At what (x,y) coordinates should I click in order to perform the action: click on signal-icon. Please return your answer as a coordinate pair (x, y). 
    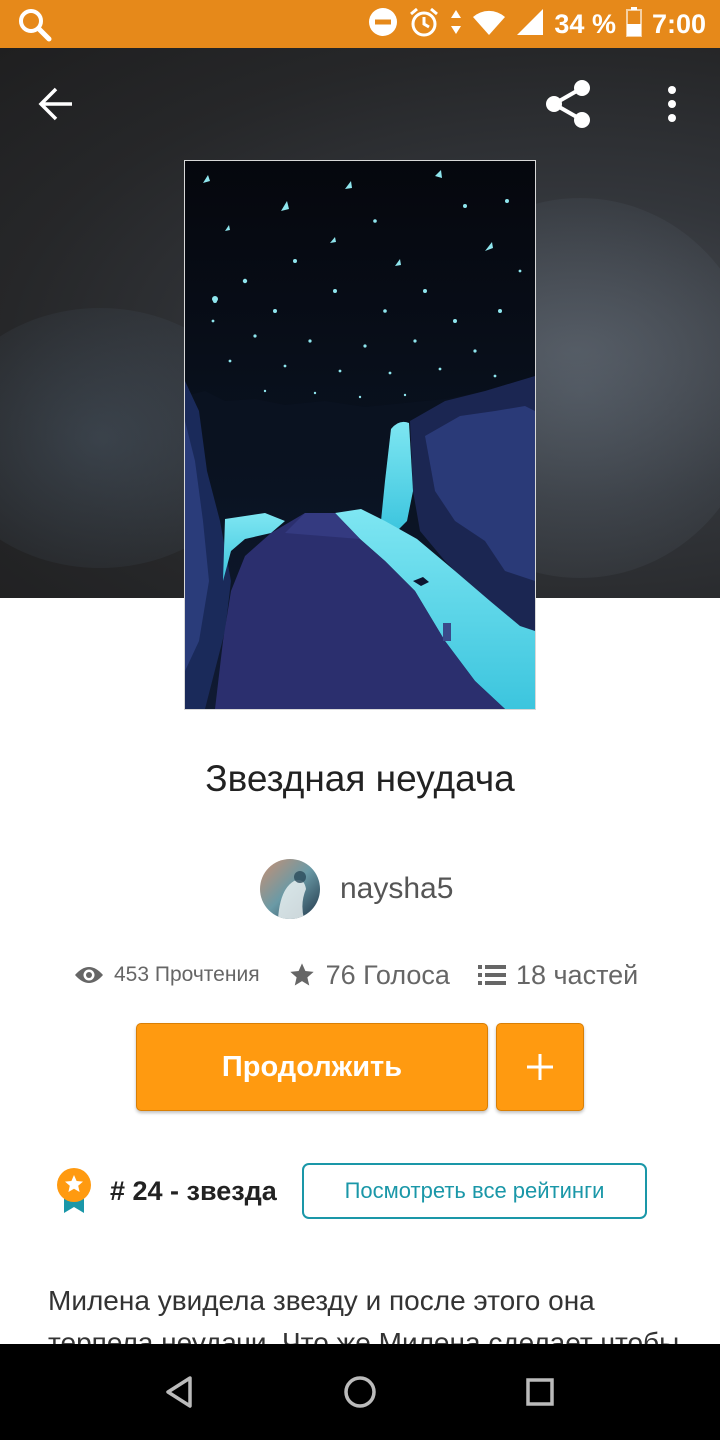
    Looking at the image, I should click on (530, 24).